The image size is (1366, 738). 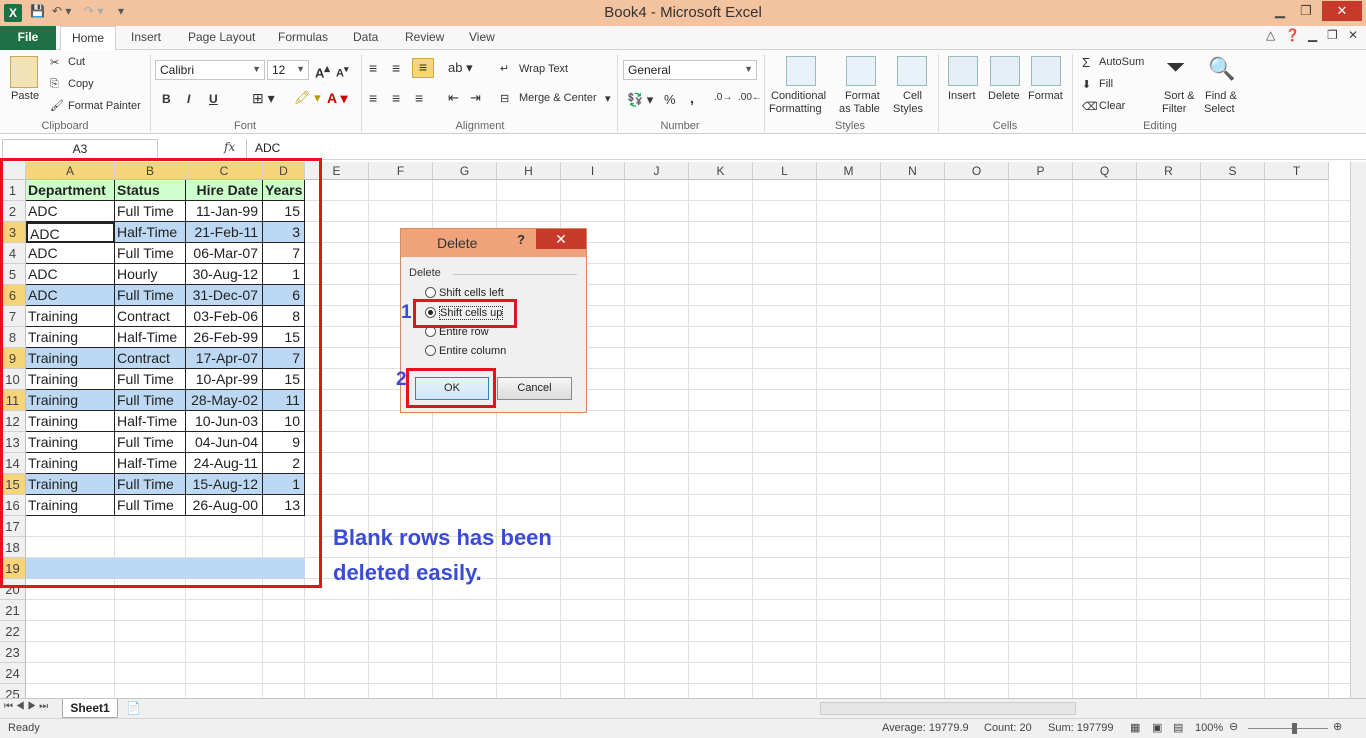 I want to click on decrease-decimal-icon: .00←, so click(x=750, y=97).